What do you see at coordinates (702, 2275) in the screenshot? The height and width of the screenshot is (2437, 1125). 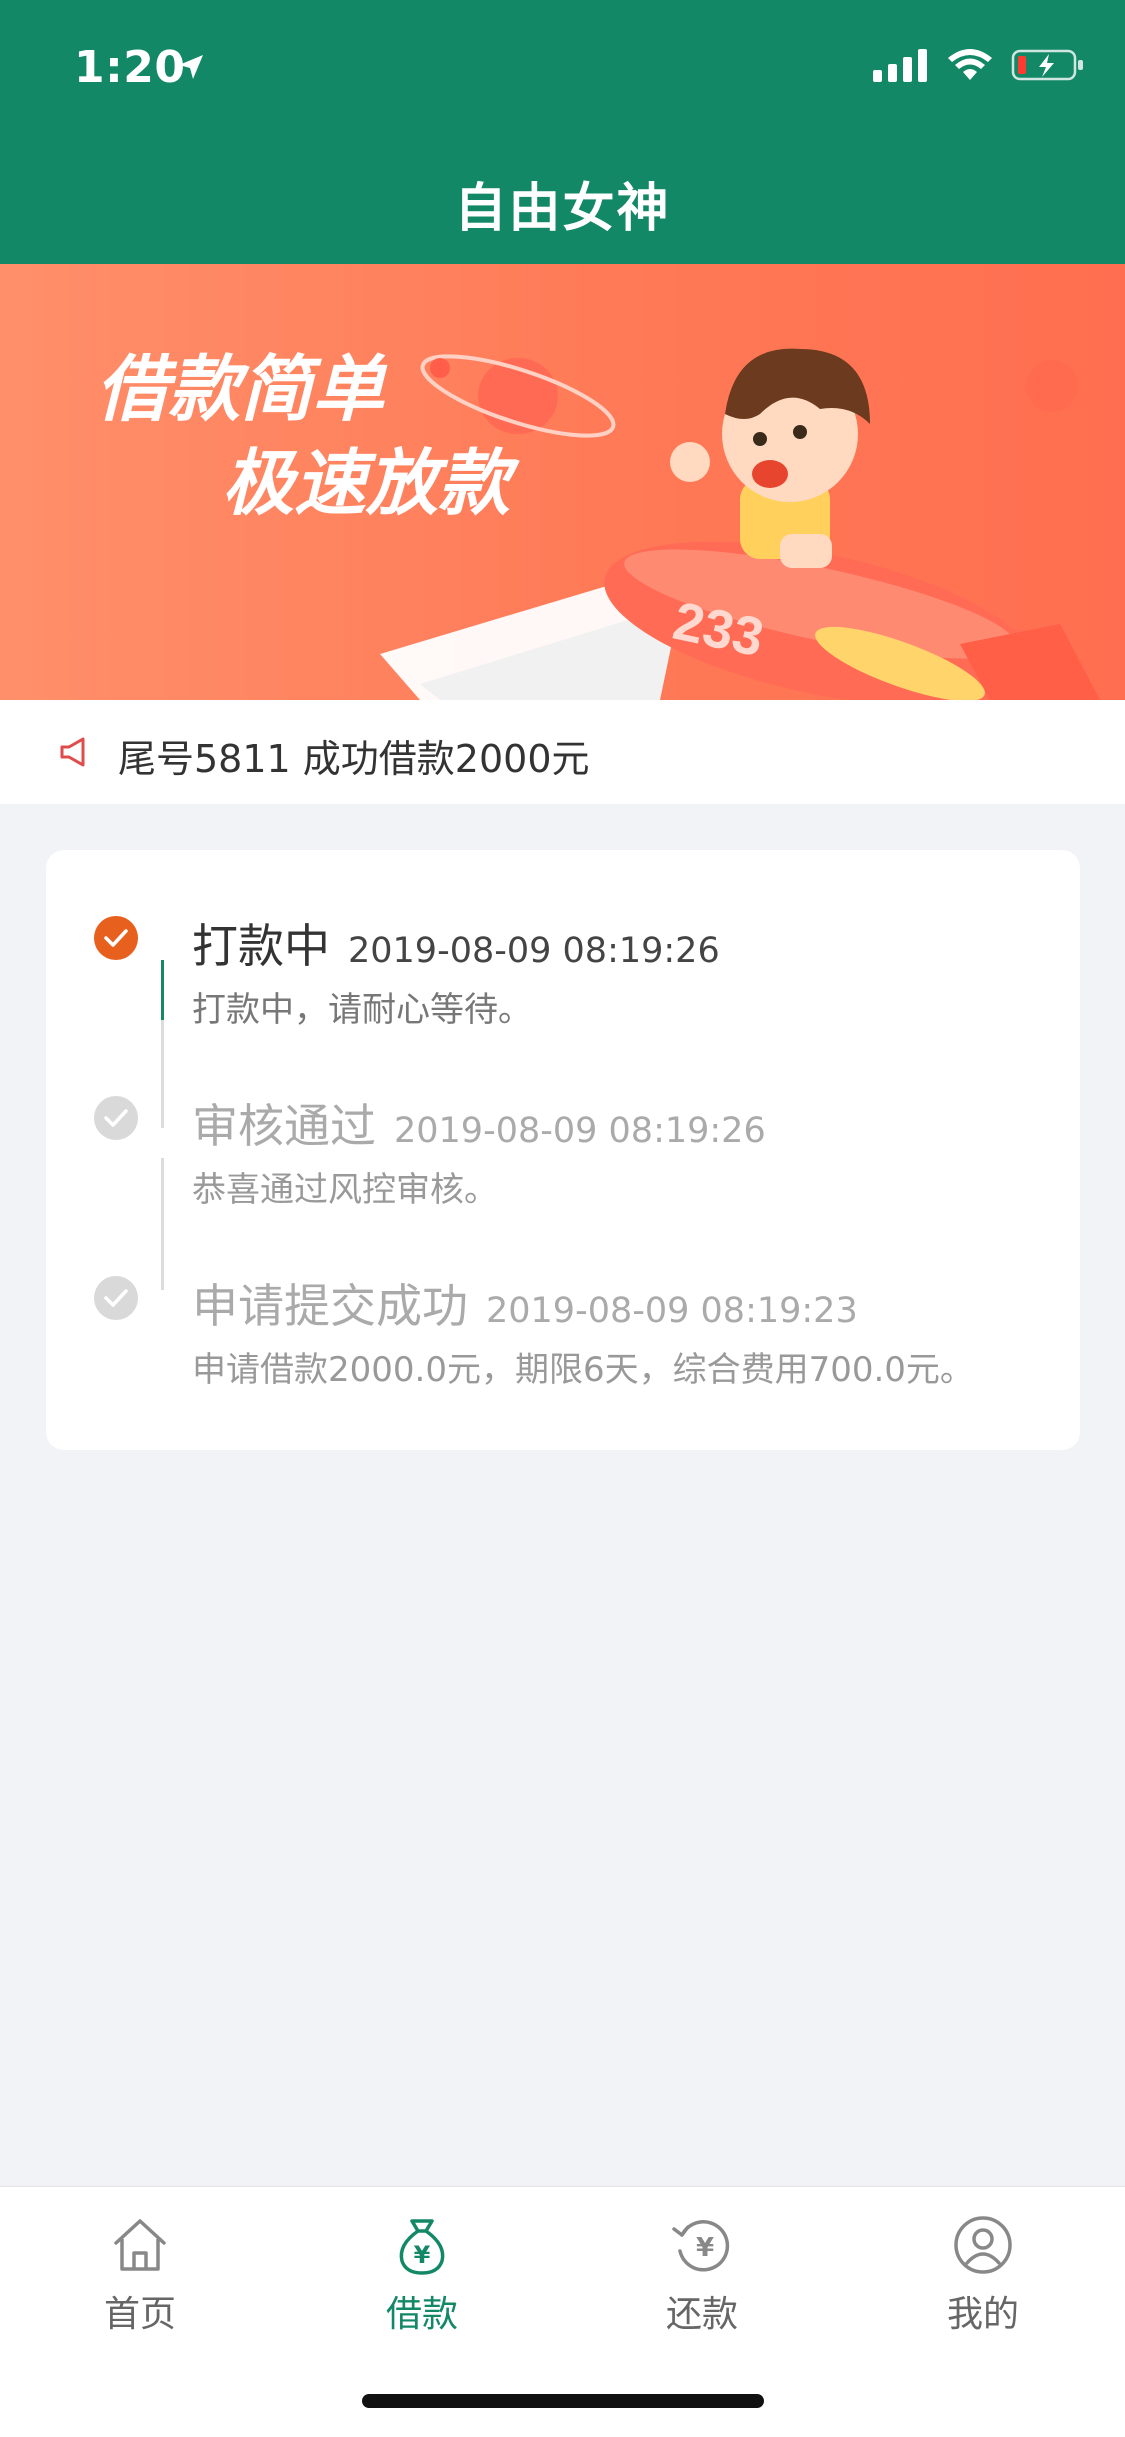 I see `tab-repay: ¥ 还款` at bounding box center [702, 2275].